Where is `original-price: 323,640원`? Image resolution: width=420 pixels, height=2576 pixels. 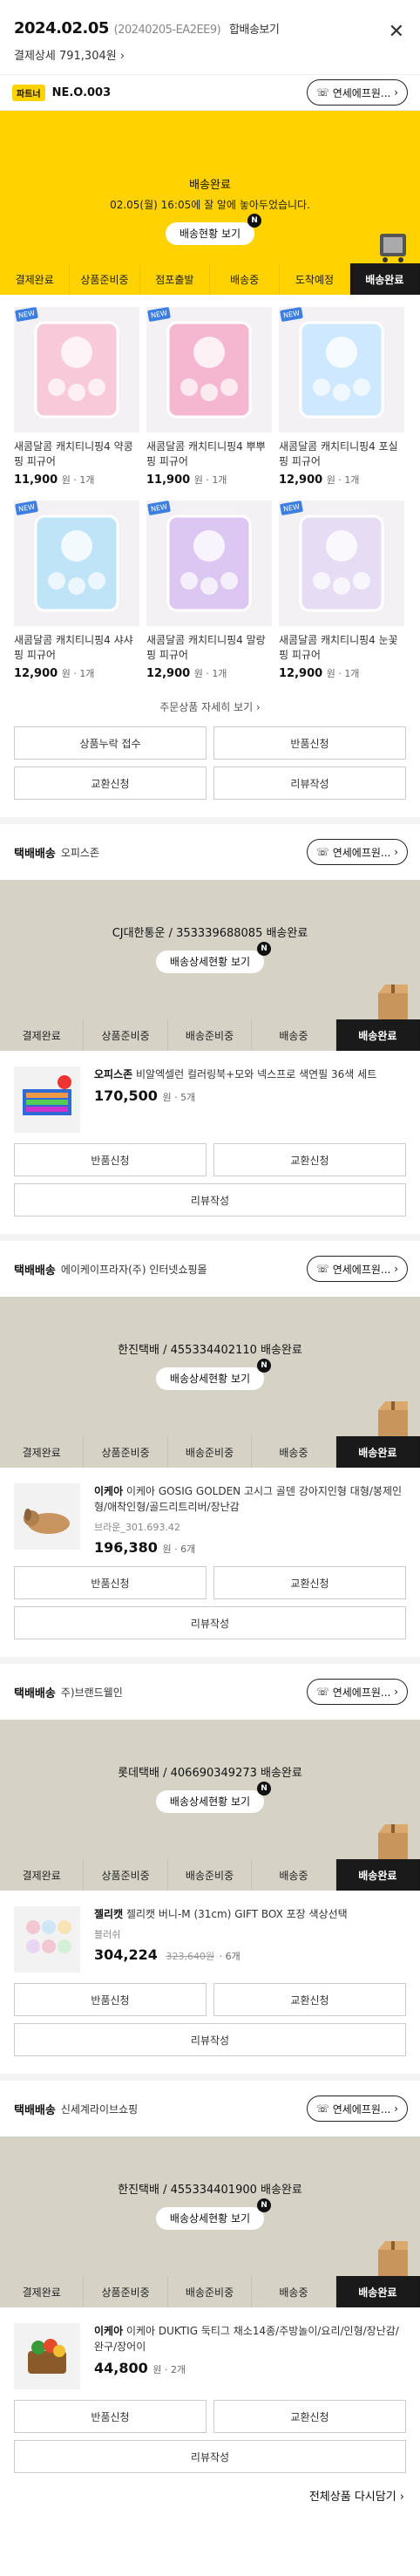
original-price: 323,640원 is located at coordinates (190, 1957).